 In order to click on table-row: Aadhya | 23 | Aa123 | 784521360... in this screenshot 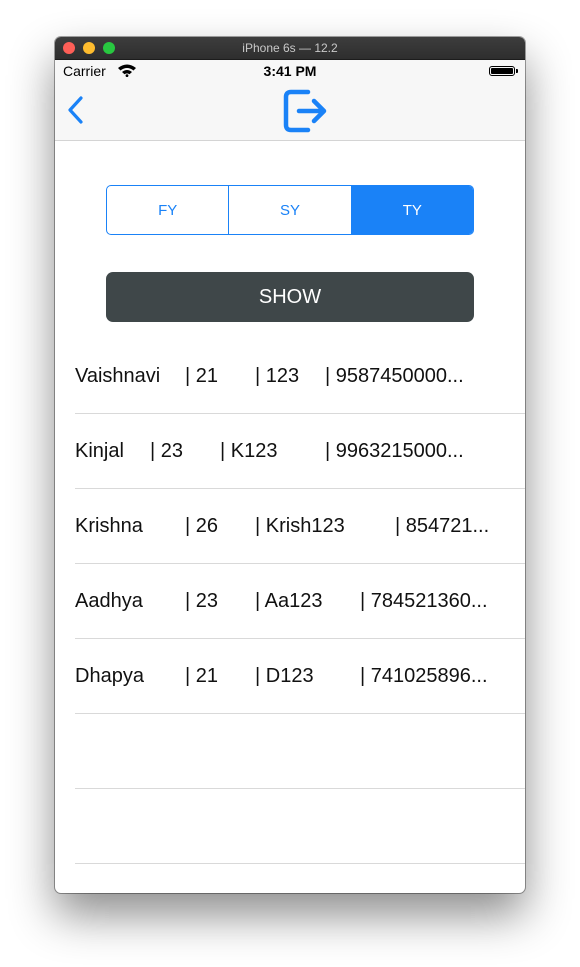, I will do `click(300, 601)`.